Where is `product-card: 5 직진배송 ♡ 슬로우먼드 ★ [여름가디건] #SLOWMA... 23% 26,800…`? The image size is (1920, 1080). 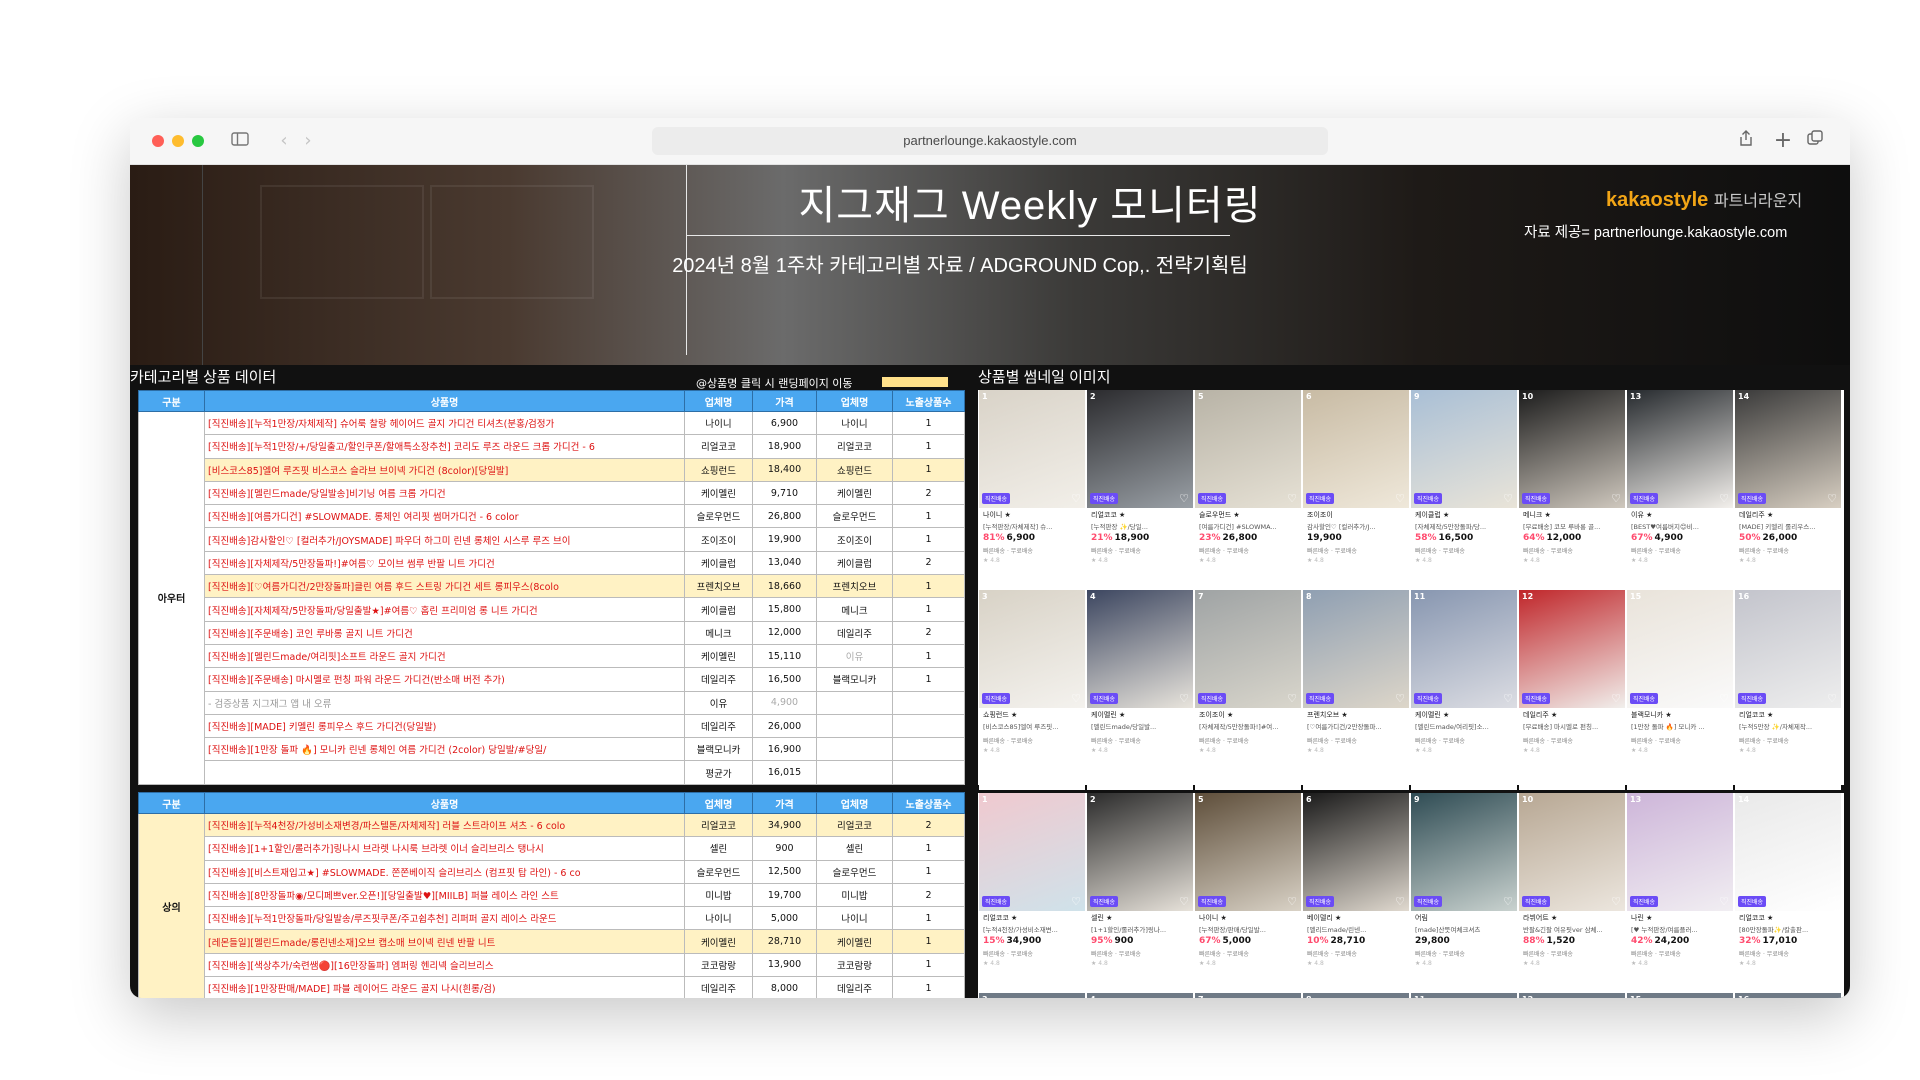 product-card: 5 직진배송 ♡ 슬로우먼드 ★ [여름가디건] #SLOWMA... 23% 26,800… is located at coordinates (1248, 490).